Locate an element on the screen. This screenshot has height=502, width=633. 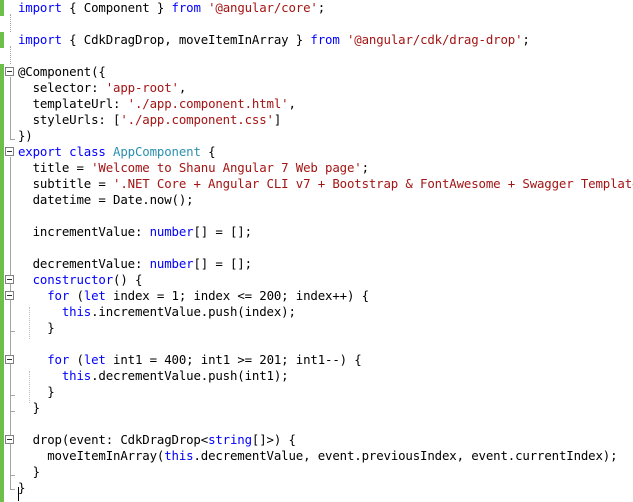
string-token: 'app-root' is located at coordinates (142, 87).